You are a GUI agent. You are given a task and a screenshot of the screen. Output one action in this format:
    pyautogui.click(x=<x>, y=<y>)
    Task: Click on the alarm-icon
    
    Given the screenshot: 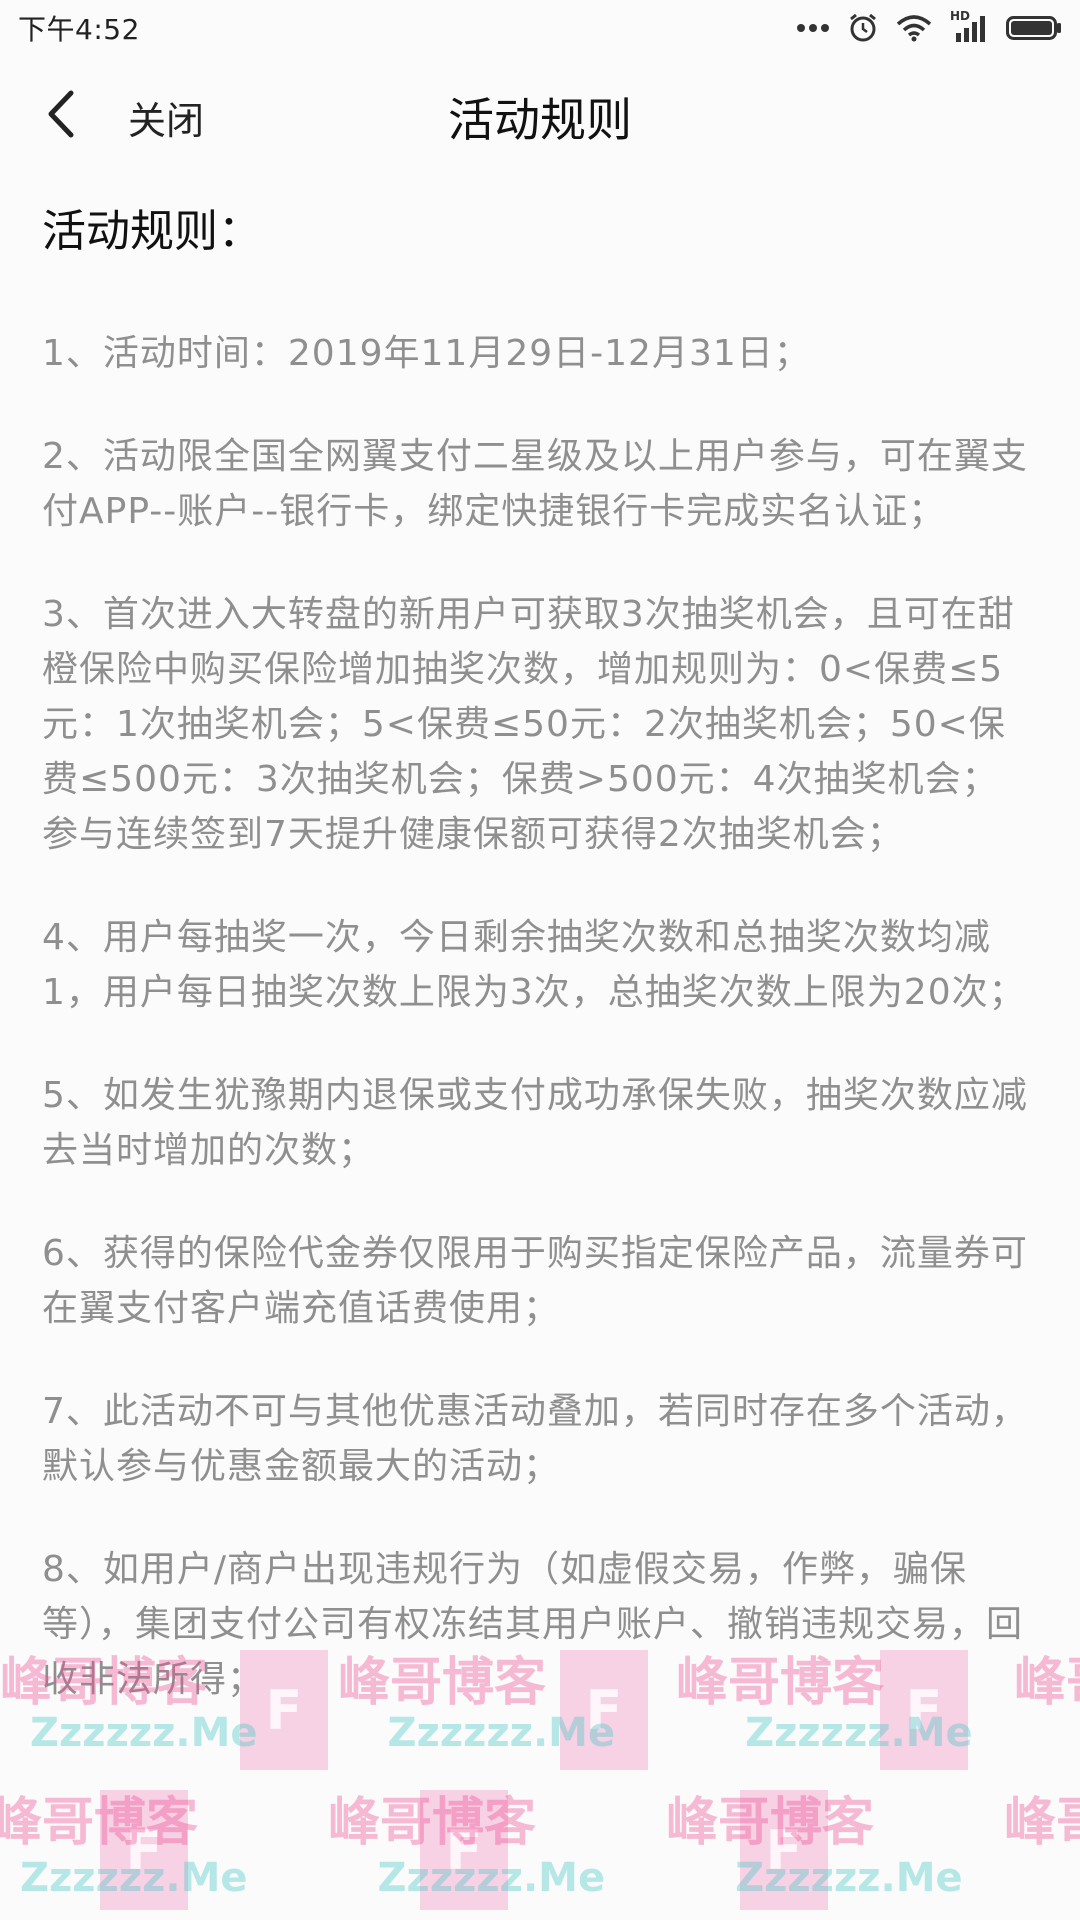 What is the action you would take?
    pyautogui.click(x=863, y=28)
    